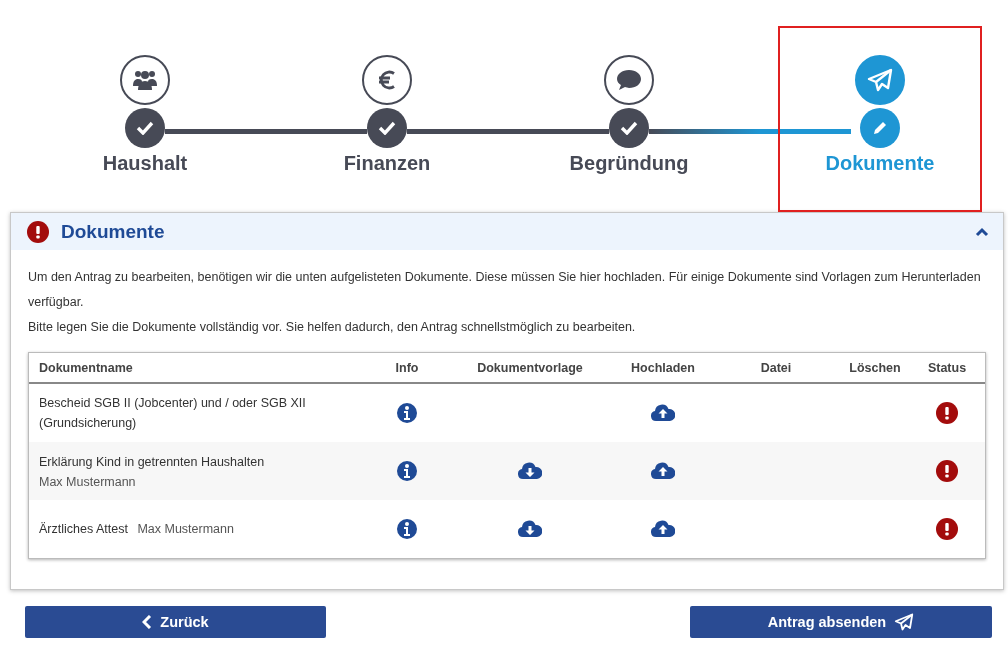  Describe the element at coordinates (152, 462) in the screenshot. I see `document-name: Erklärung Kind in getrennten Haushalten` at that location.